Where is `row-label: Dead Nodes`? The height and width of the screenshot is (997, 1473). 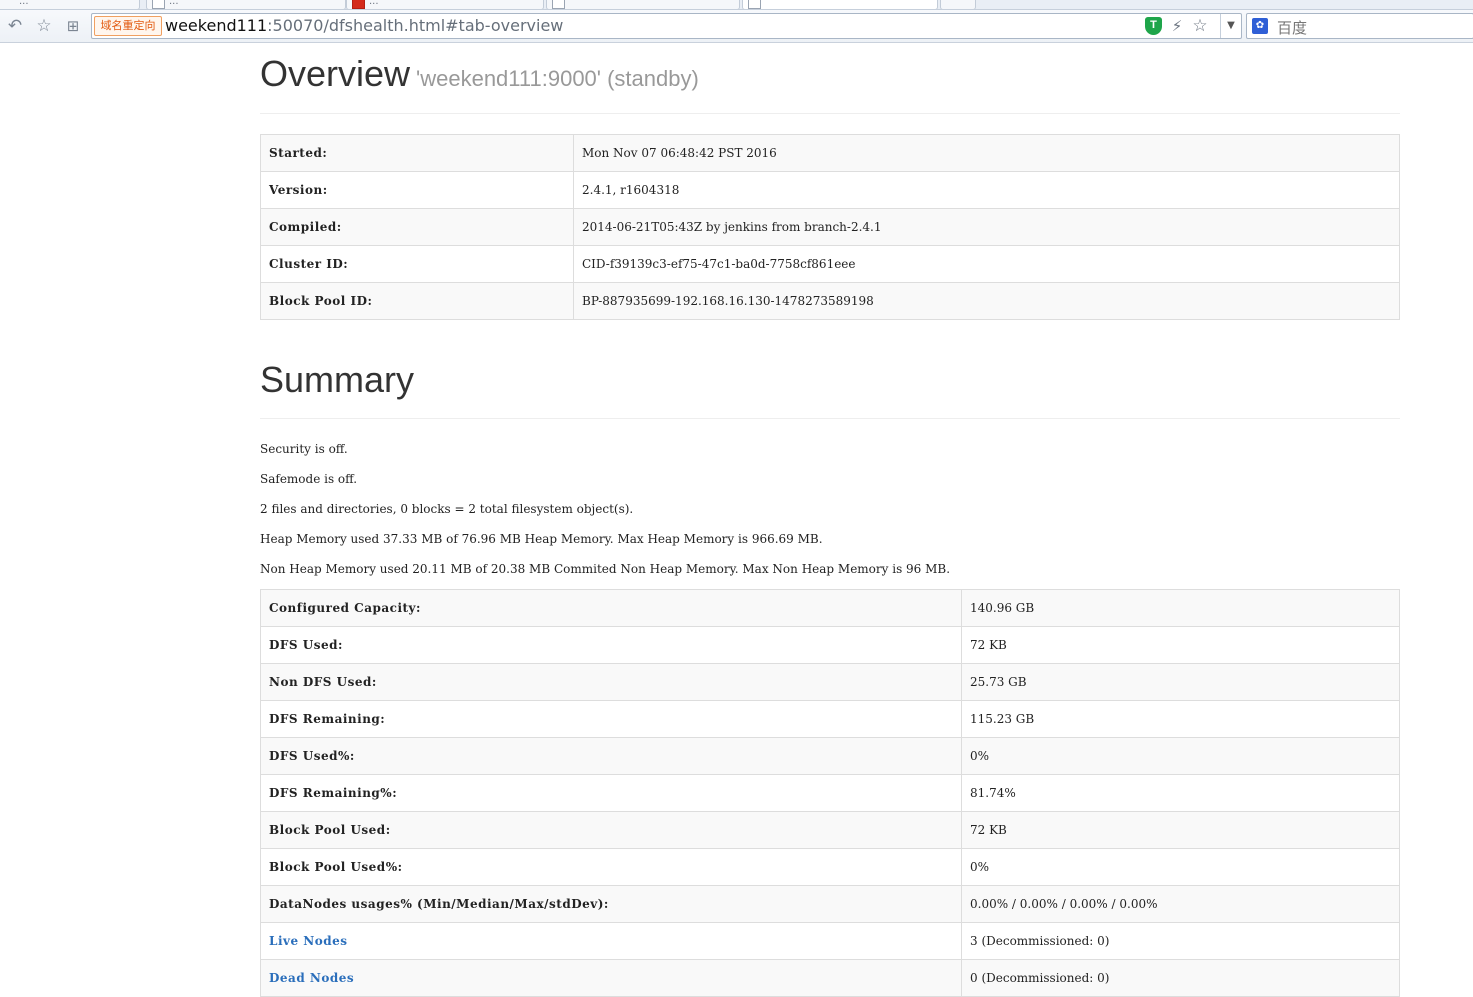 row-label: Dead Nodes is located at coordinates (611, 978).